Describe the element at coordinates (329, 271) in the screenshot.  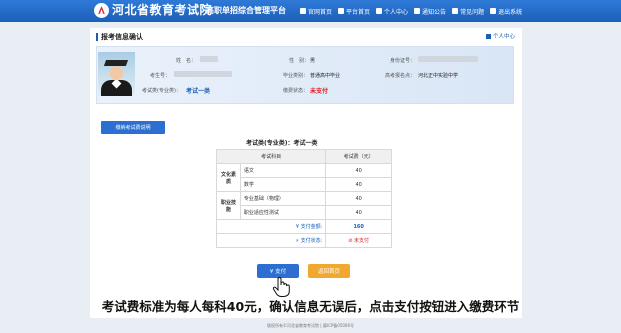
I see `back-home-button: 返回首页` at that location.